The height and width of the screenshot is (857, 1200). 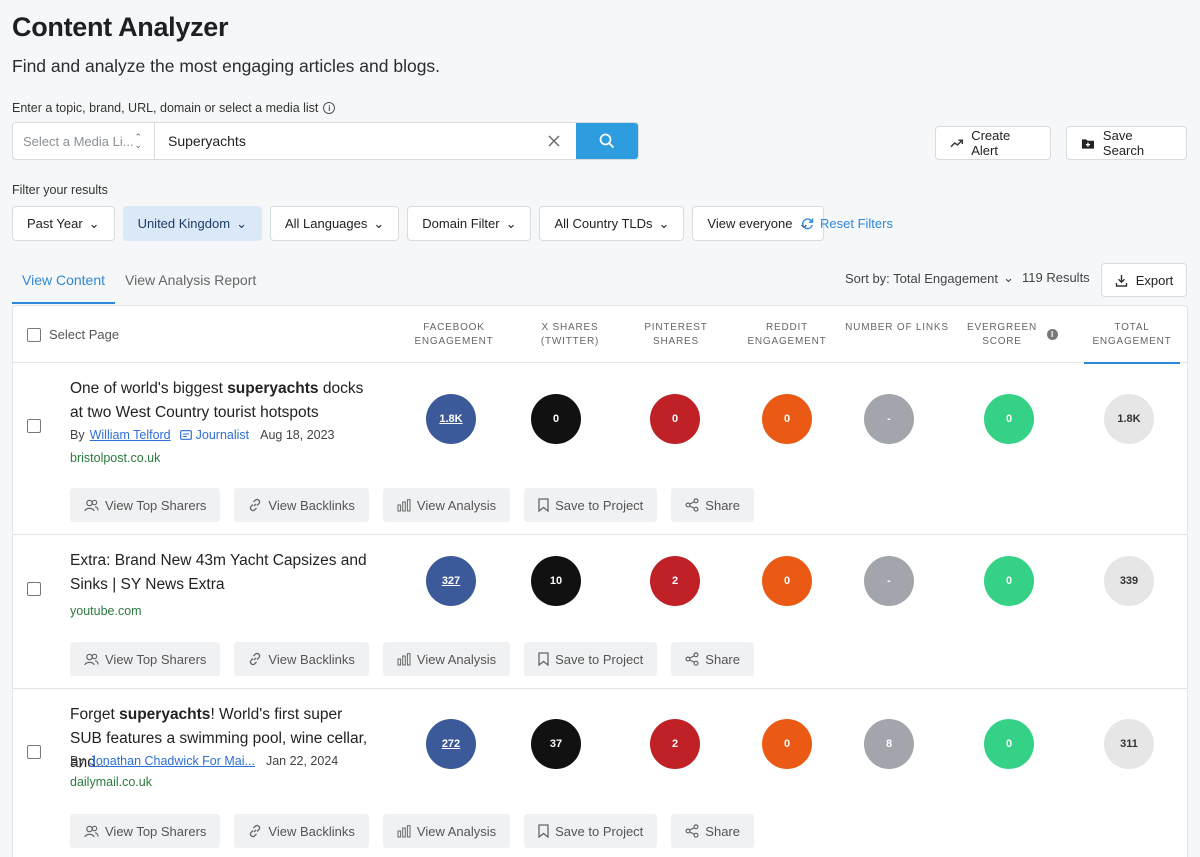 What do you see at coordinates (190, 283) in the screenshot?
I see `tab-view-analysis-report: View Analysis Report` at bounding box center [190, 283].